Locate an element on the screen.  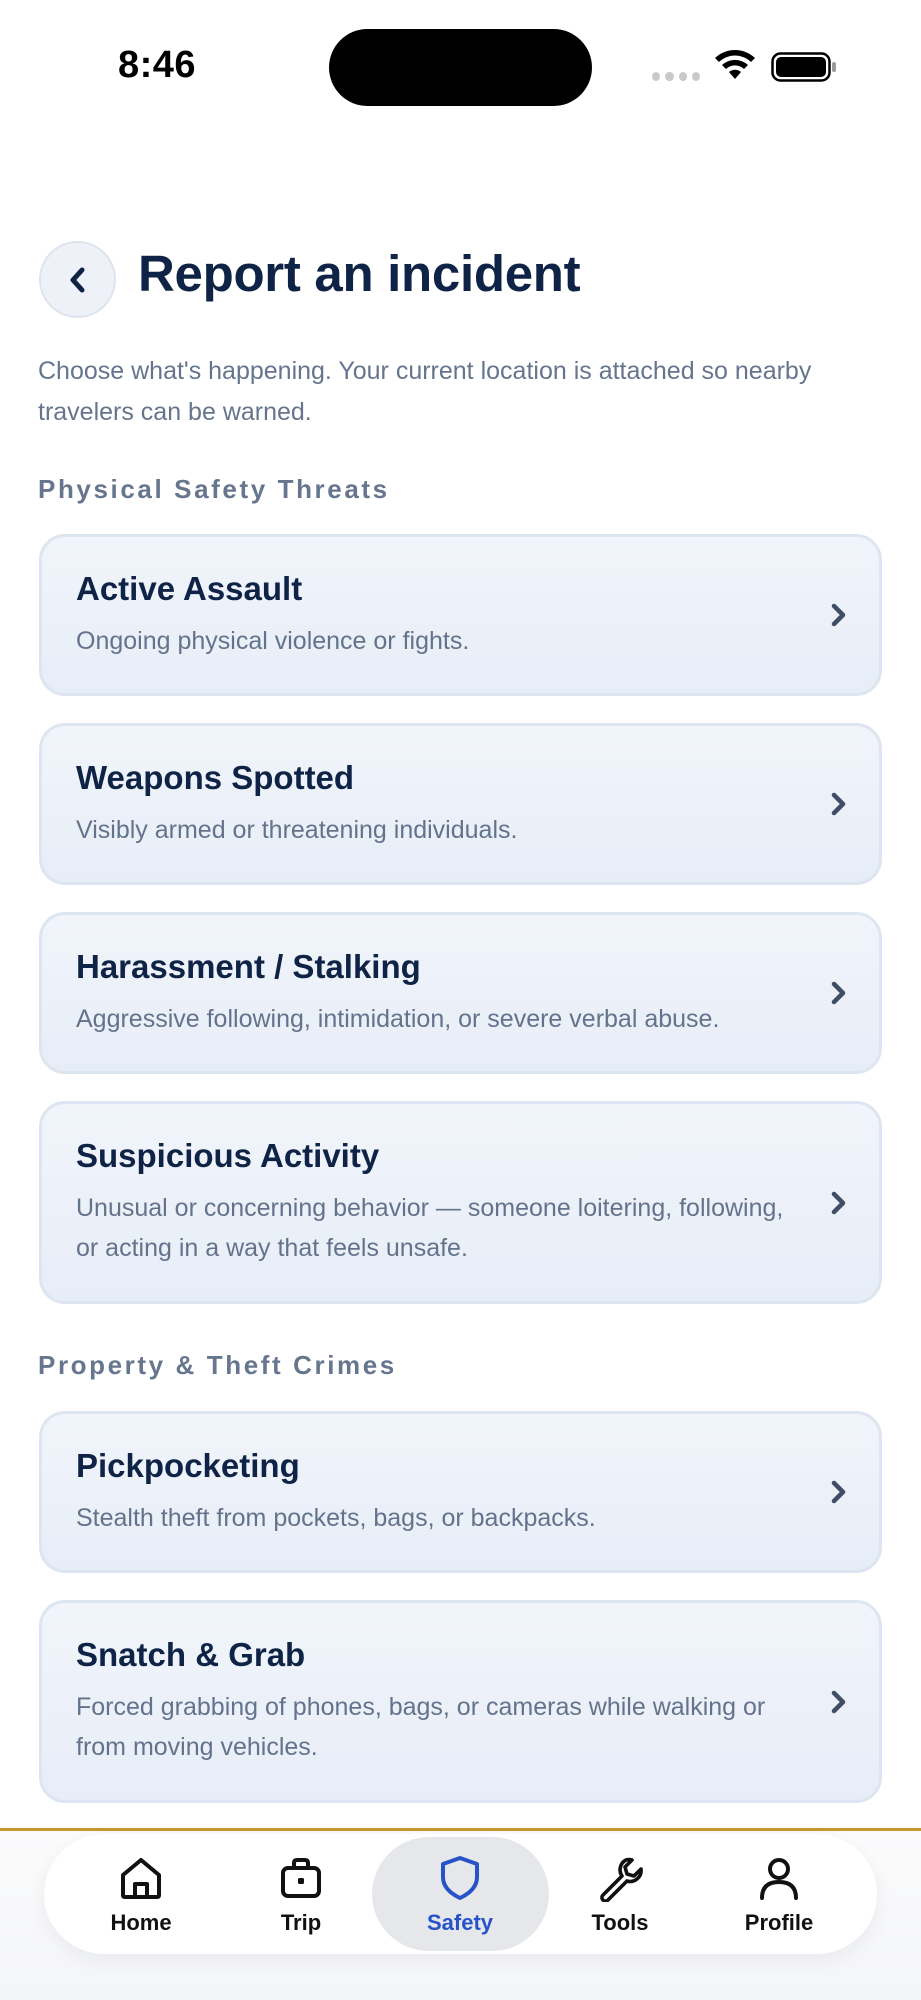
nav-label-trip: Trip is located at coordinates (301, 1922).